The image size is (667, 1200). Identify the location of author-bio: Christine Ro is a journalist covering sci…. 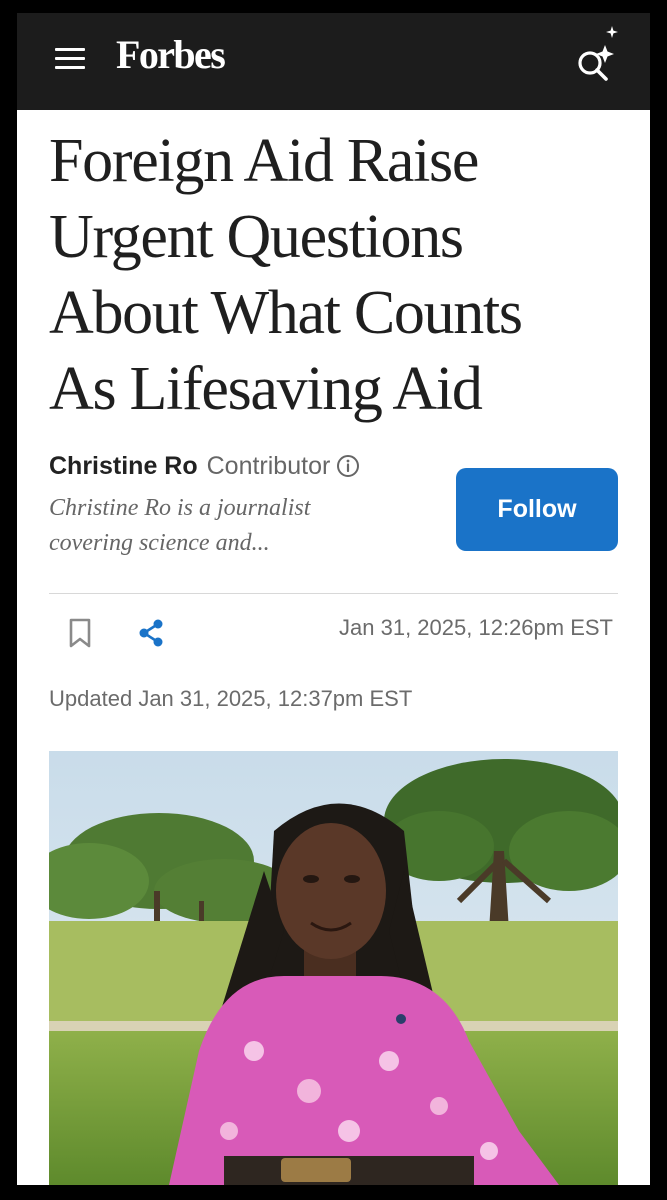
(229, 526).